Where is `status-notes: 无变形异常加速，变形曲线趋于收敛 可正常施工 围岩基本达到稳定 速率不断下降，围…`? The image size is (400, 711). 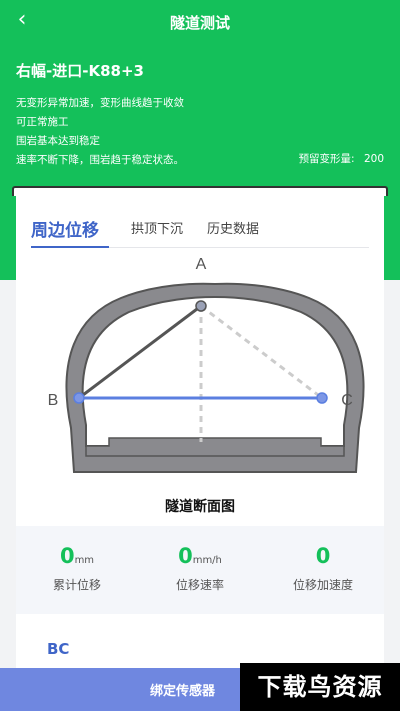
status-notes: 无变形异常加速，变形曲线趋于收敛 可正常施工 围岩基本达到稳定 速率不断下降，围… is located at coordinates (100, 132).